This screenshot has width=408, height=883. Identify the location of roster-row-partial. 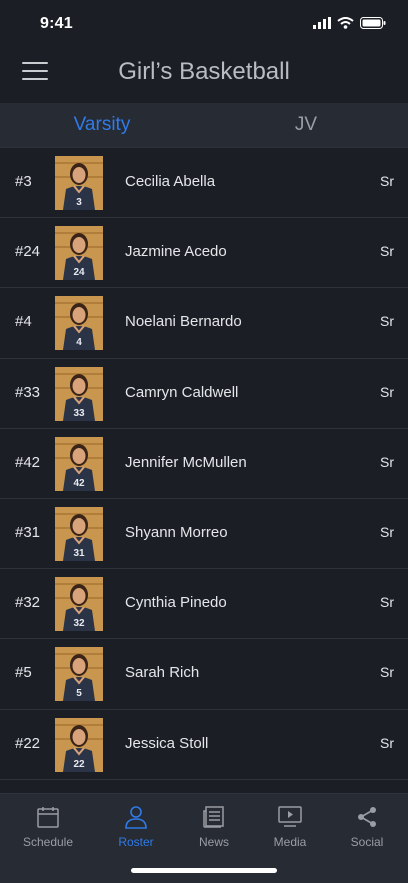
(204, 785).